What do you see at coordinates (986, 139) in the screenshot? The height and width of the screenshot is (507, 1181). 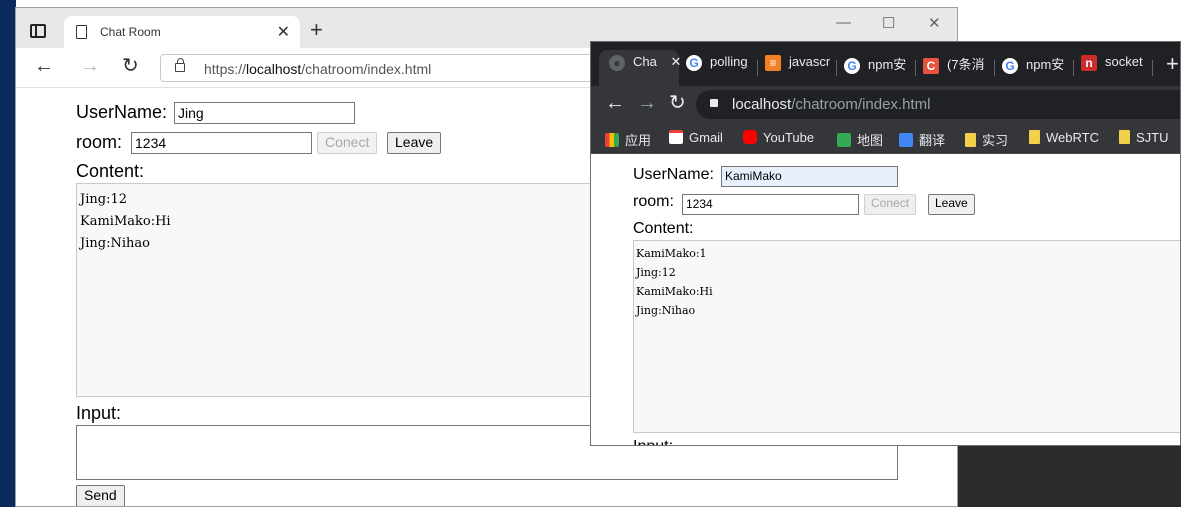 I see `bookmark-internship: 实习` at bounding box center [986, 139].